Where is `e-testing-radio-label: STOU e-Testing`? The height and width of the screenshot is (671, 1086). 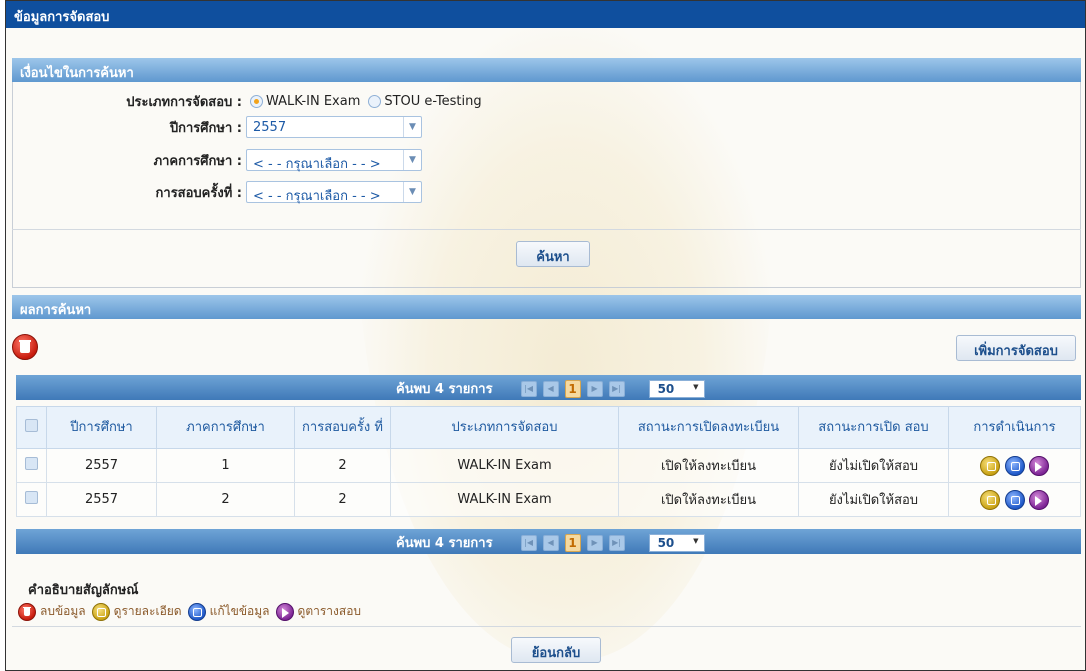 e-testing-radio-label: STOU e-Testing is located at coordinates (432, 101).